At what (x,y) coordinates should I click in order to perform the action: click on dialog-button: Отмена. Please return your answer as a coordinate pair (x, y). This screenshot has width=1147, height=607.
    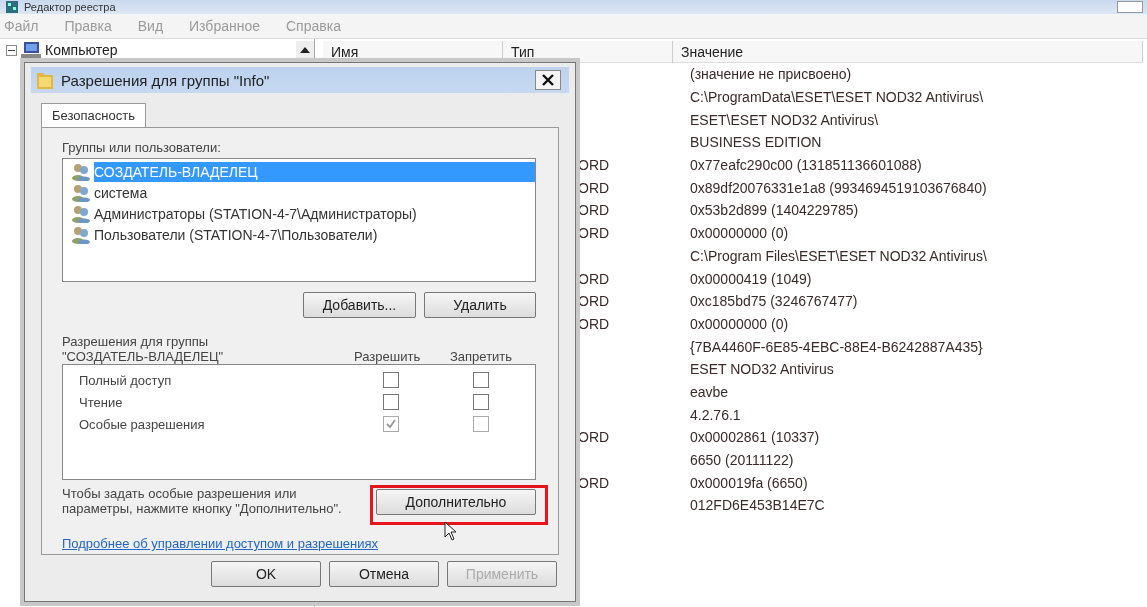
    Looking at the image, I should click on (384, 574).